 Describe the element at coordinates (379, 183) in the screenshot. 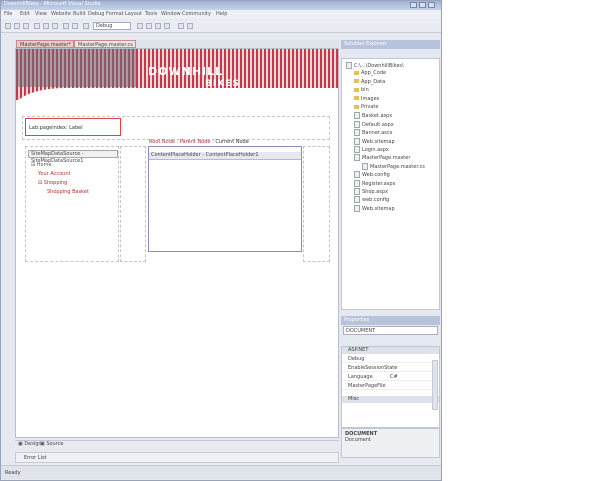

I see `solution-item-label: Register.aspx` at that location.